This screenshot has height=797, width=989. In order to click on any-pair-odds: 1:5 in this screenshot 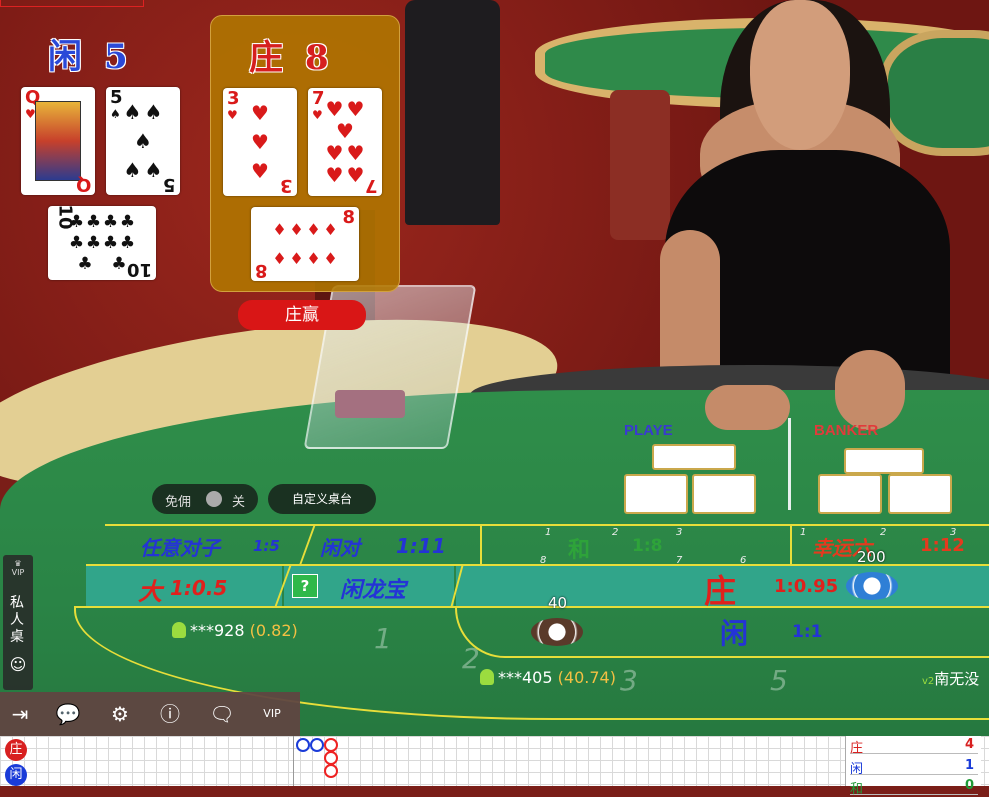, I will do `click(266, 546)`.